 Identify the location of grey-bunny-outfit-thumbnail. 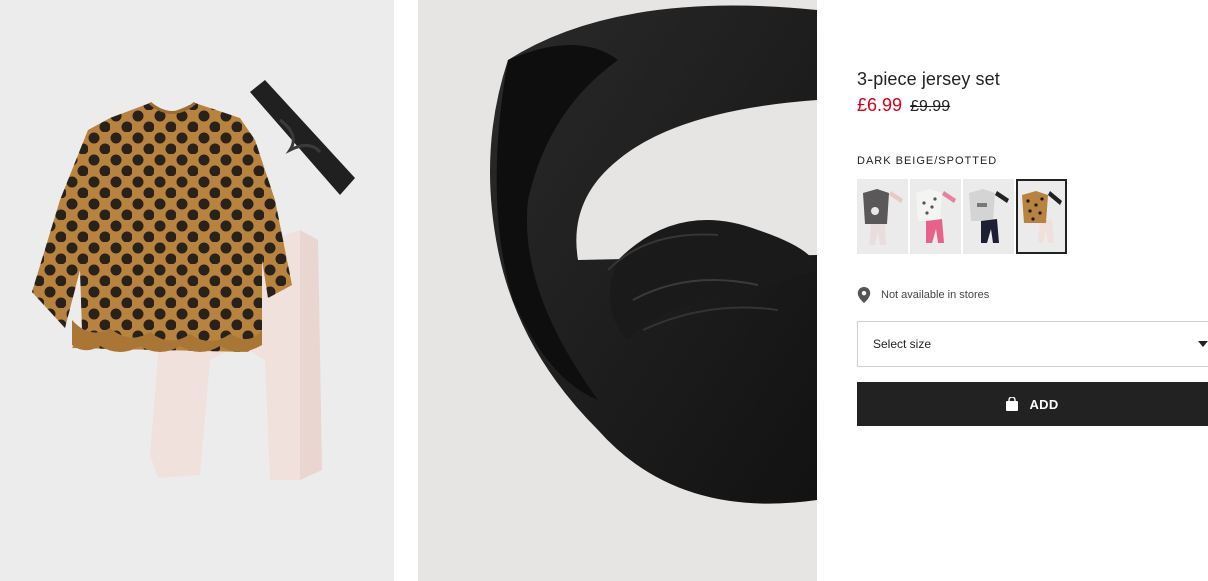
(882, 216).